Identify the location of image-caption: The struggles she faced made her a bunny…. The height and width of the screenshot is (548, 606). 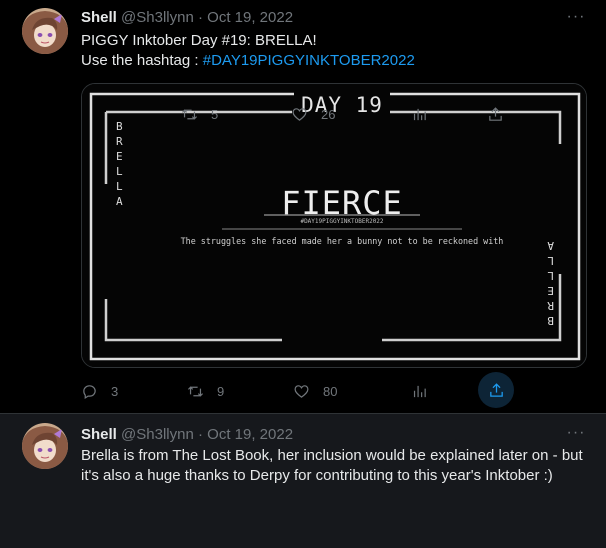
(342, 241).